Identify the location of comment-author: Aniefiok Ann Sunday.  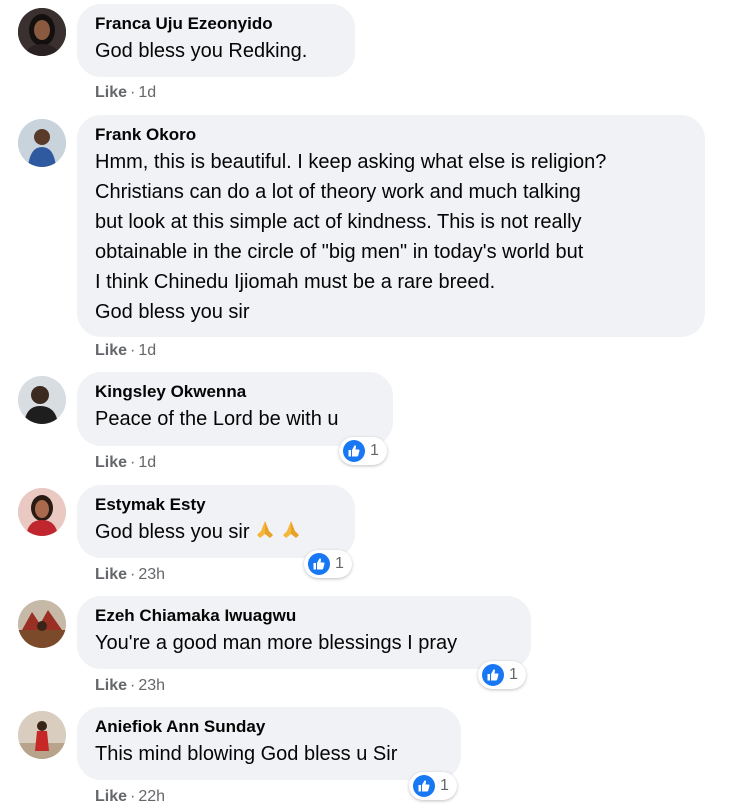
(270, 727).